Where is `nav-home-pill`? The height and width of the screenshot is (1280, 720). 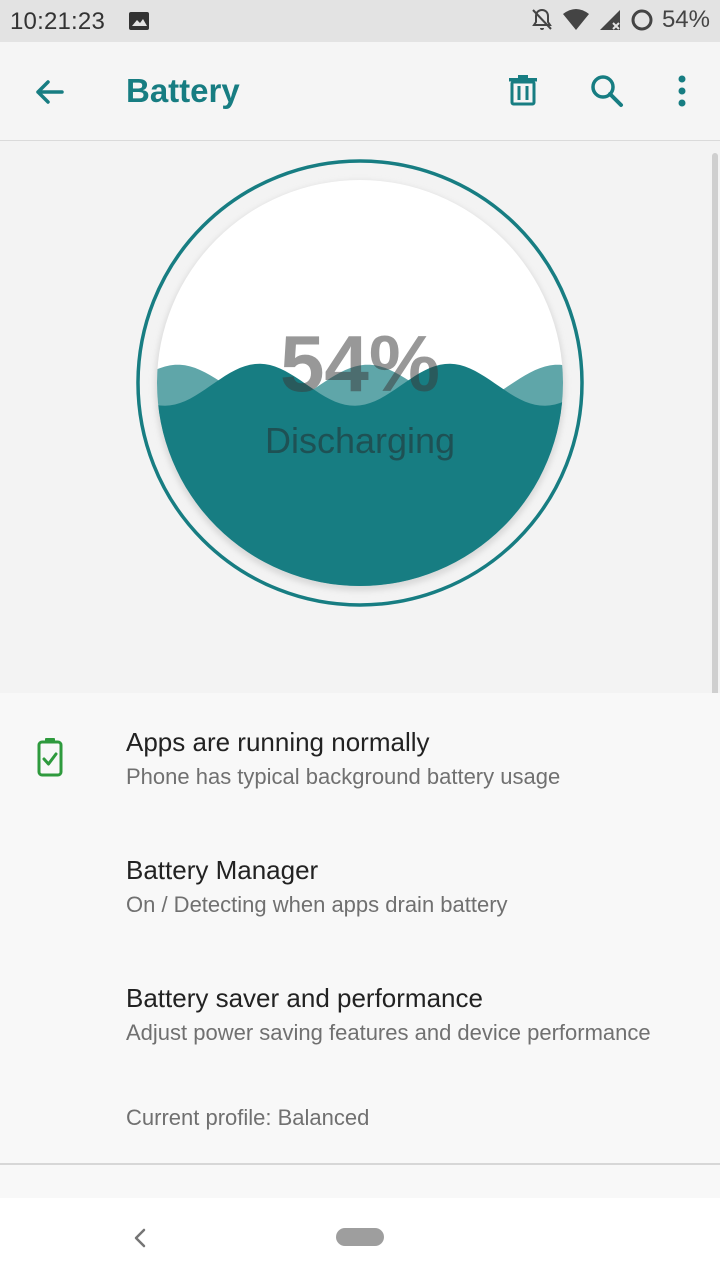
nav-home-pill is located at coordinates (360, 1237).